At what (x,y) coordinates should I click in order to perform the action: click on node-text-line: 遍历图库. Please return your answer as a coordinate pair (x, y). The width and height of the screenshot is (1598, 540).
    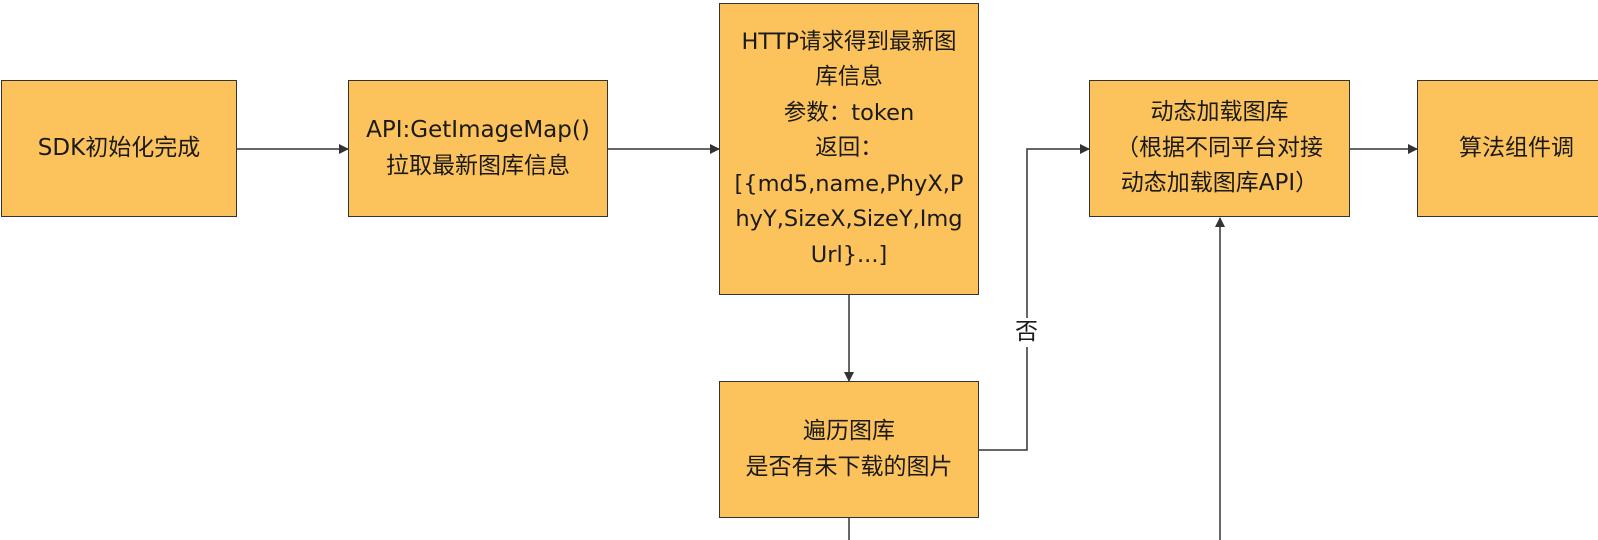
    Looking at the image, I should click on (849, 430).